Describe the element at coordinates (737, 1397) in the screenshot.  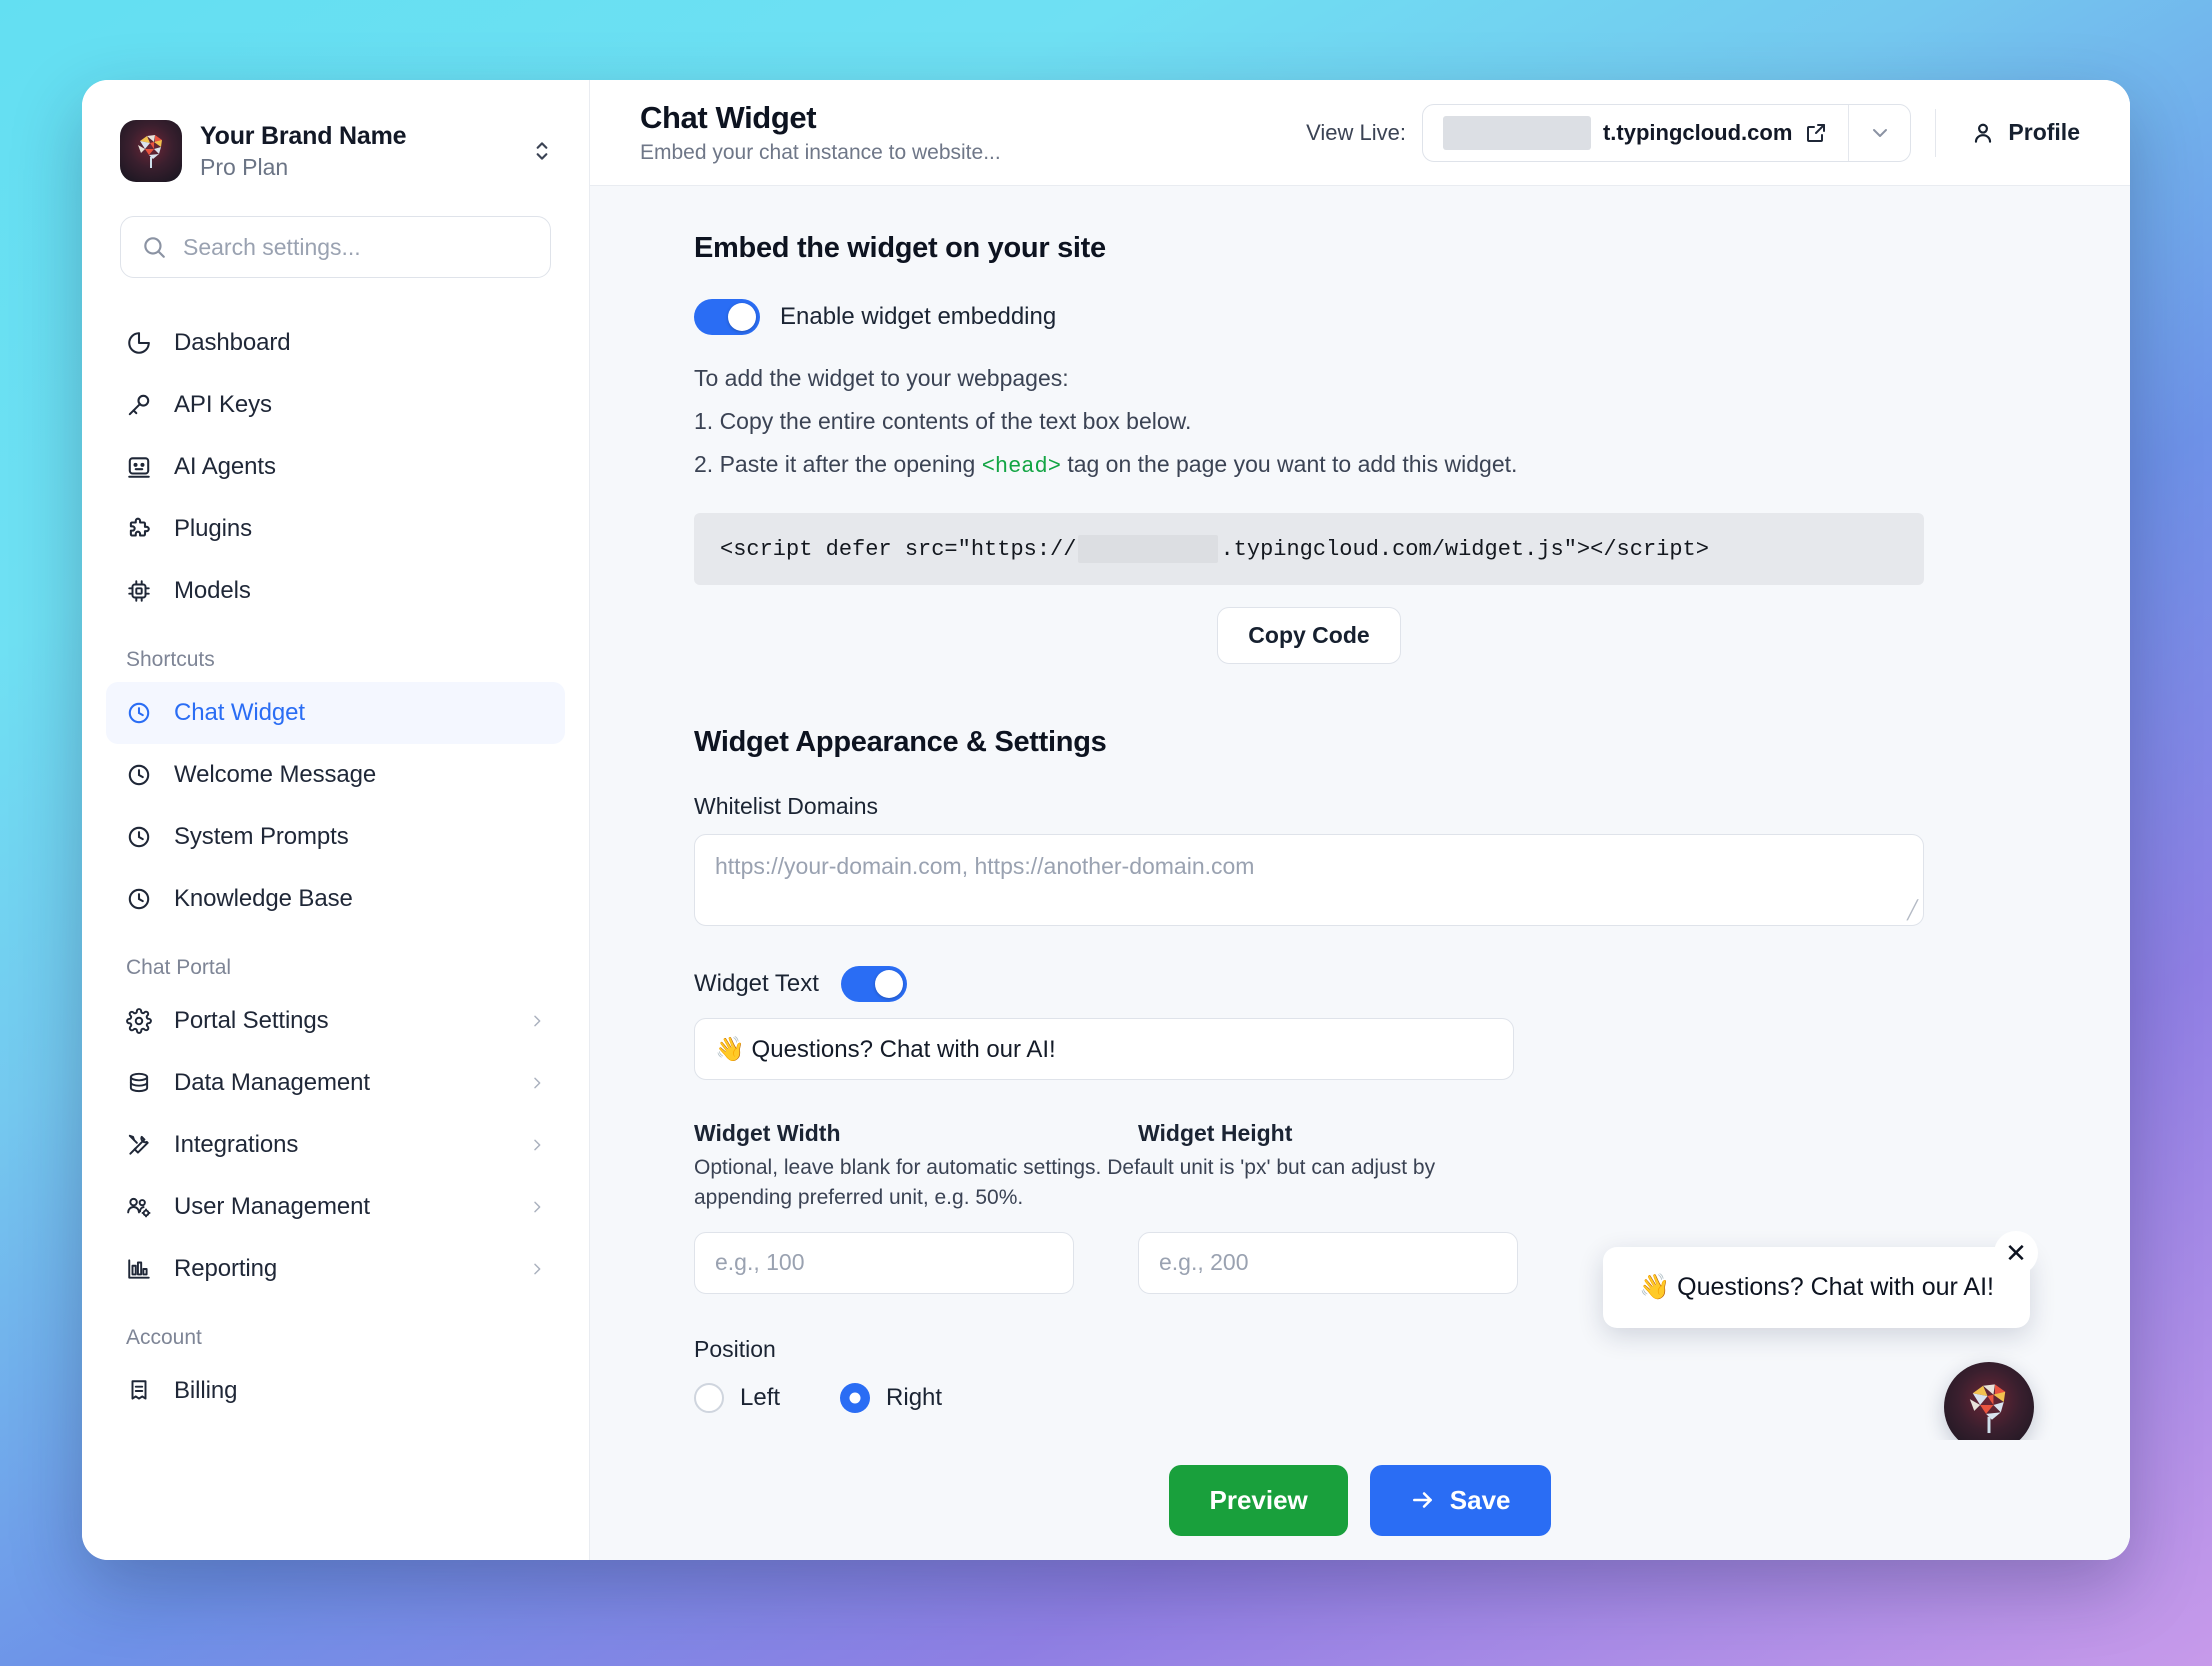
I see `position-option-left: Left` at that location.